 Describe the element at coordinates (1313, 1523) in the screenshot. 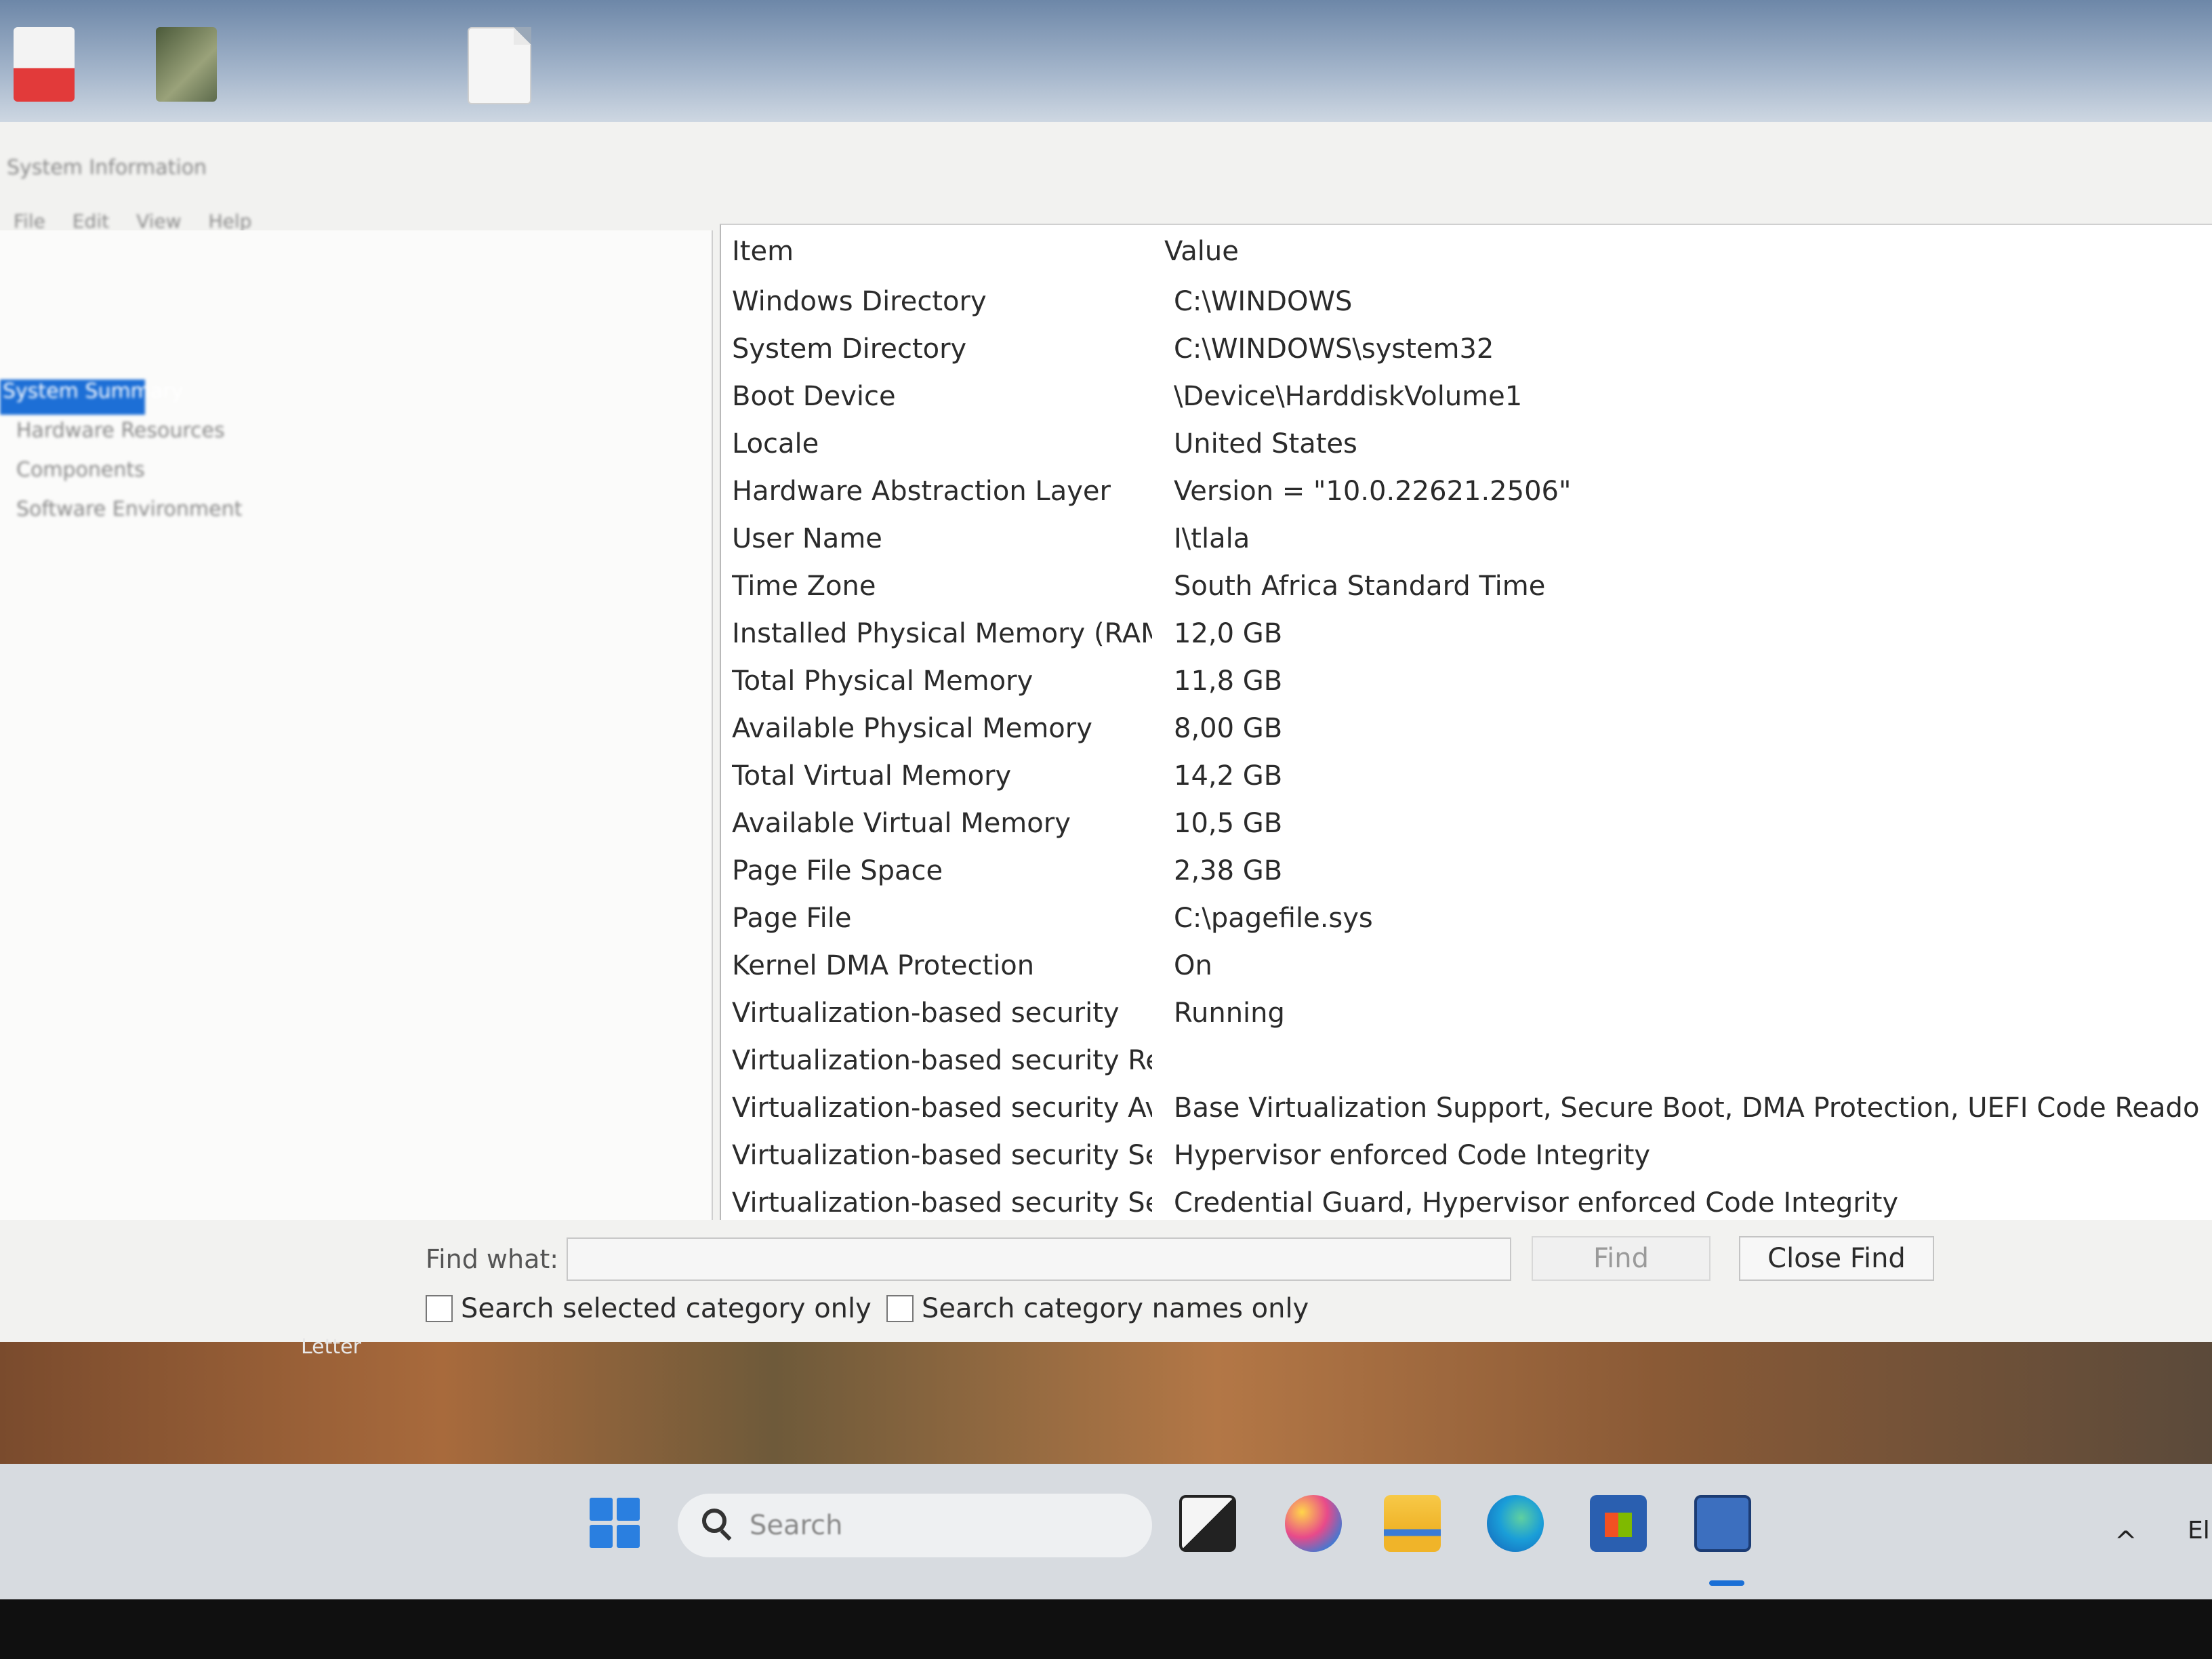

I see `copilot-icon` at that location.